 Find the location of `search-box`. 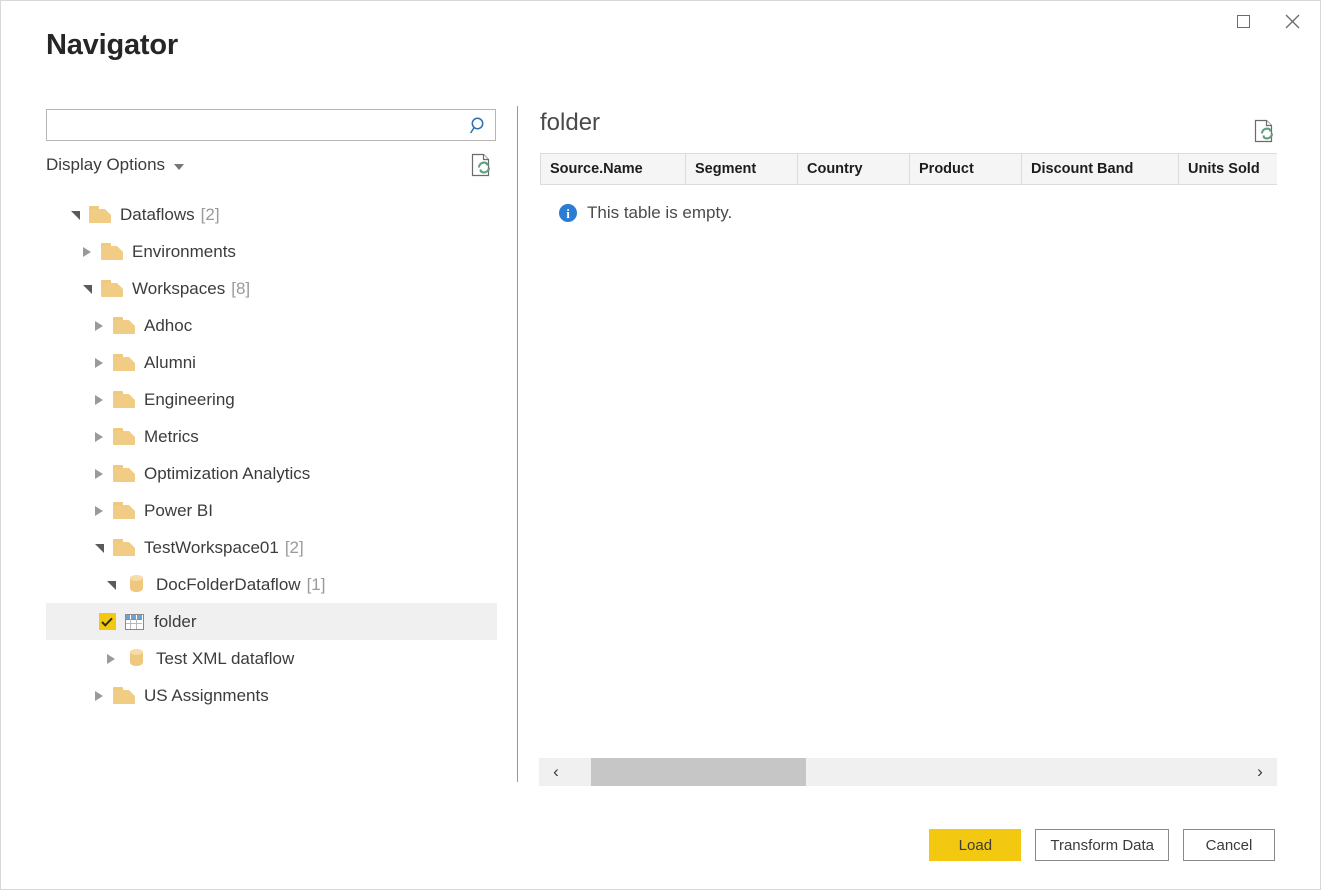

search-box is located at coordinates (271, 125).